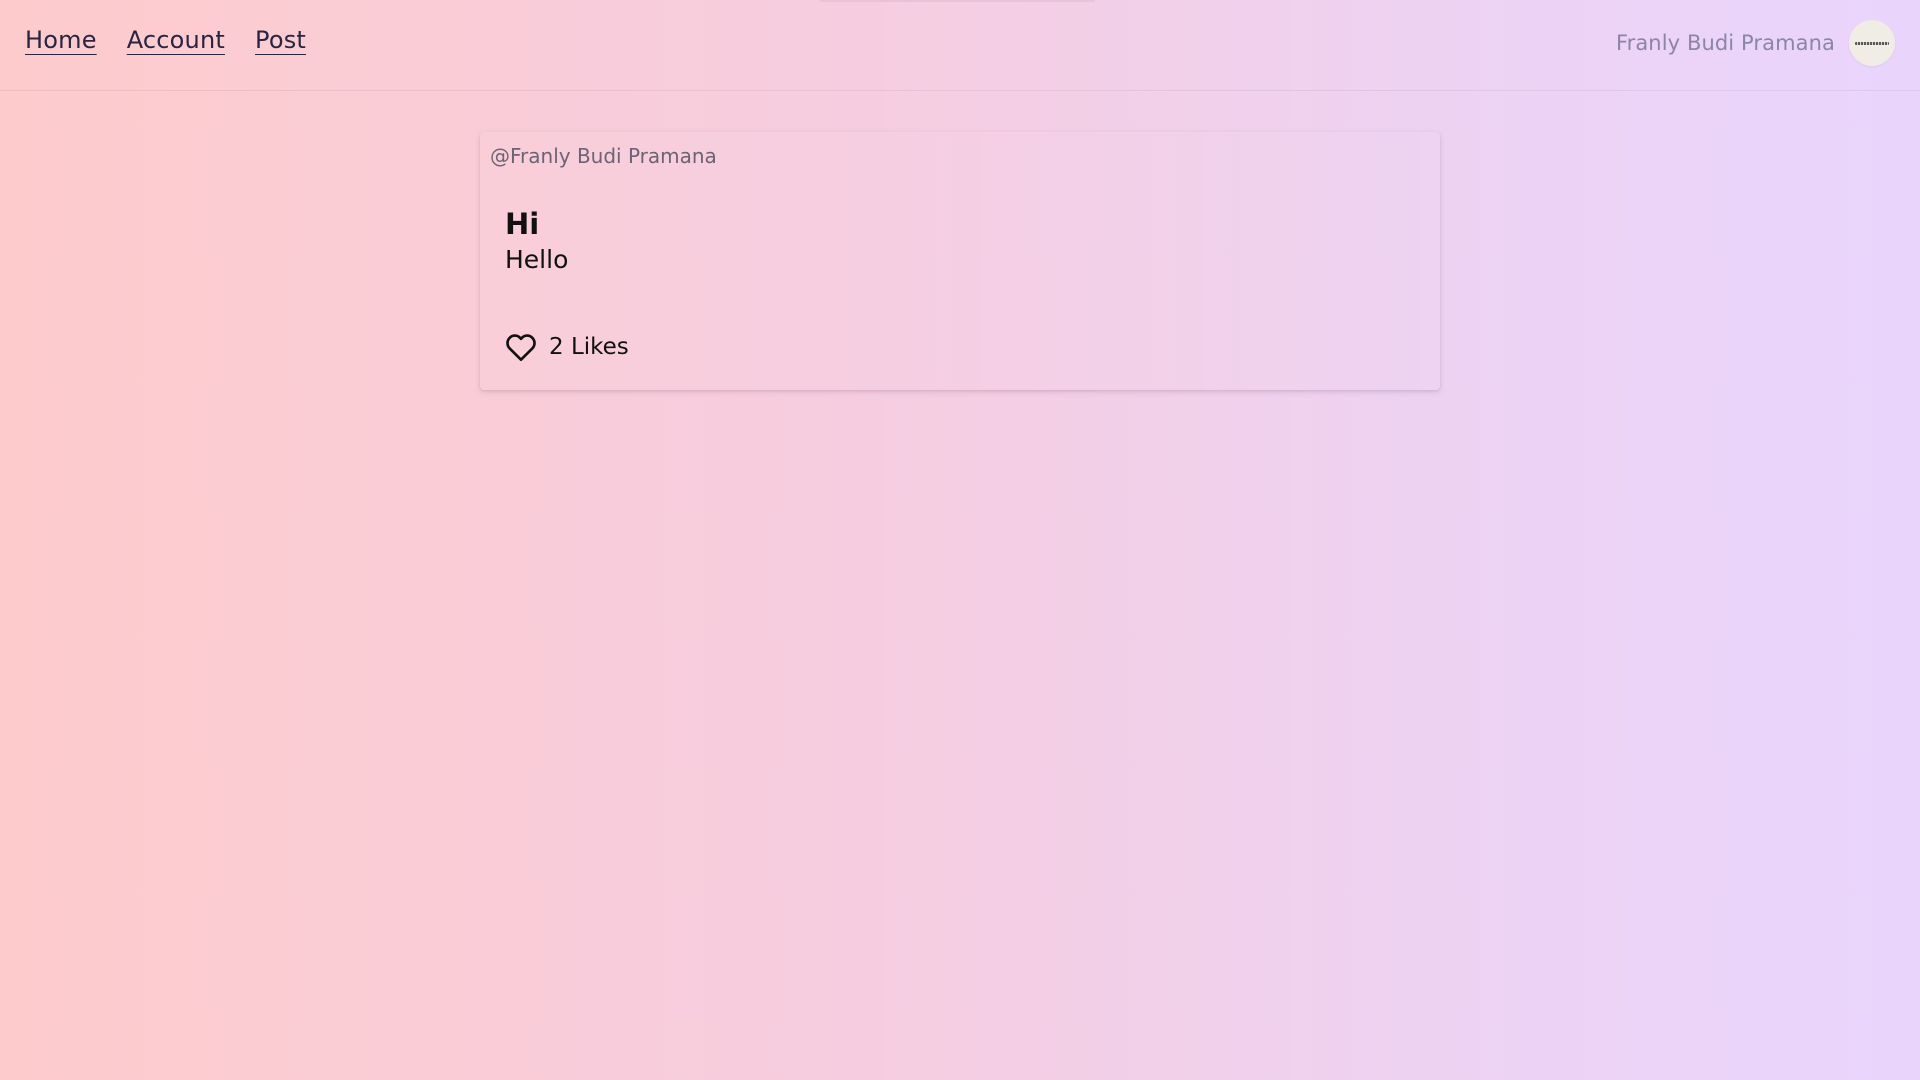  I want to click on user-name: Franly Budi Pramana, so click(1725, 43).